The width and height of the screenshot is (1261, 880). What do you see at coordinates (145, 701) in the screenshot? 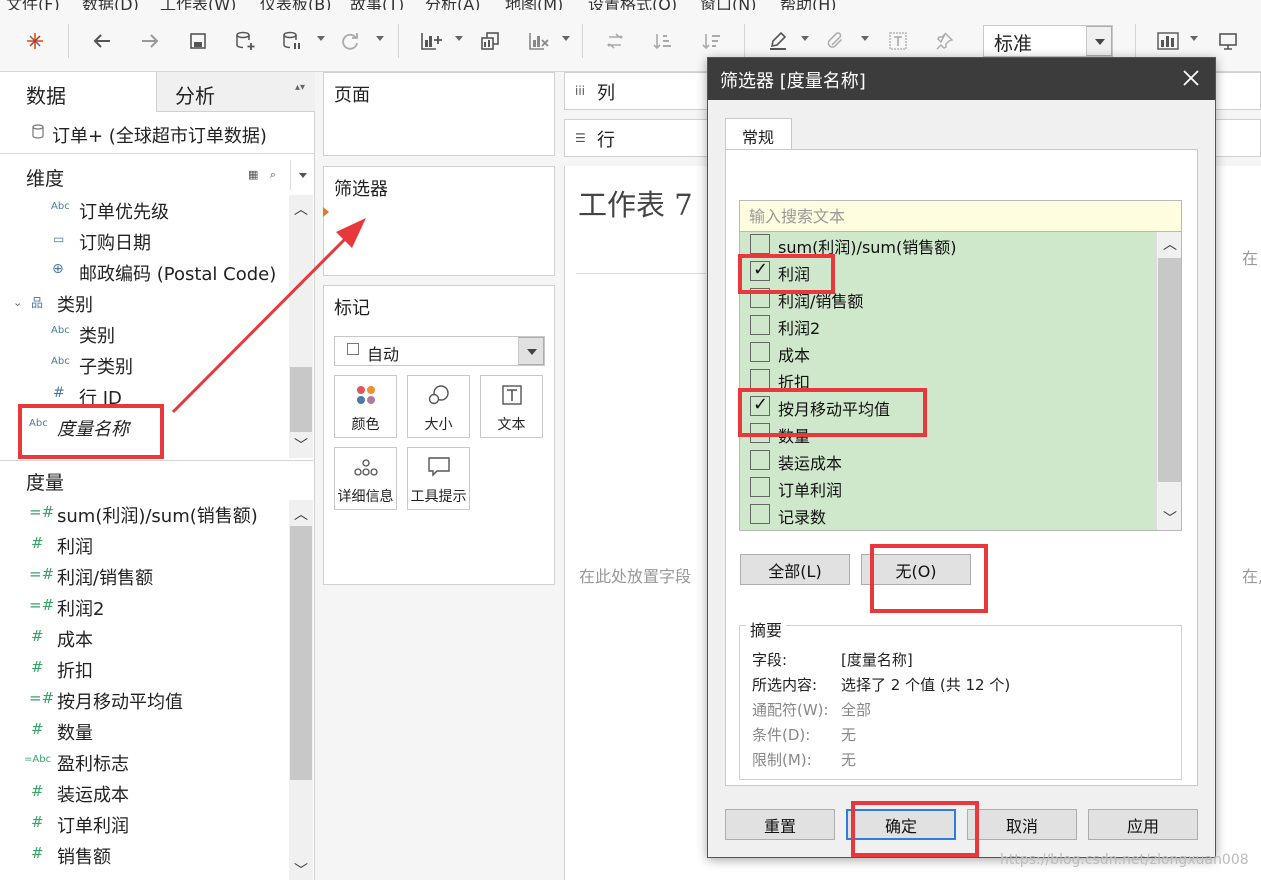
I see `measure-item: =# 按月移动平均值` at bounding box center [145, 701].